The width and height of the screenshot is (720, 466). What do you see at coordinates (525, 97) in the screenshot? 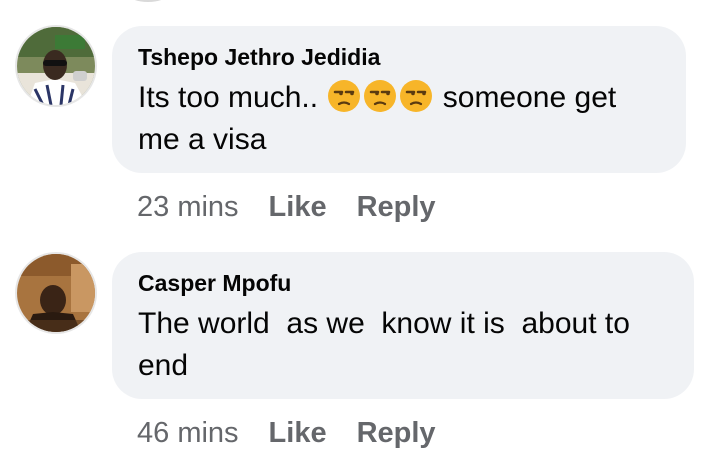
I see `comment-text-part: someone get` at bounding box center [525, 97].